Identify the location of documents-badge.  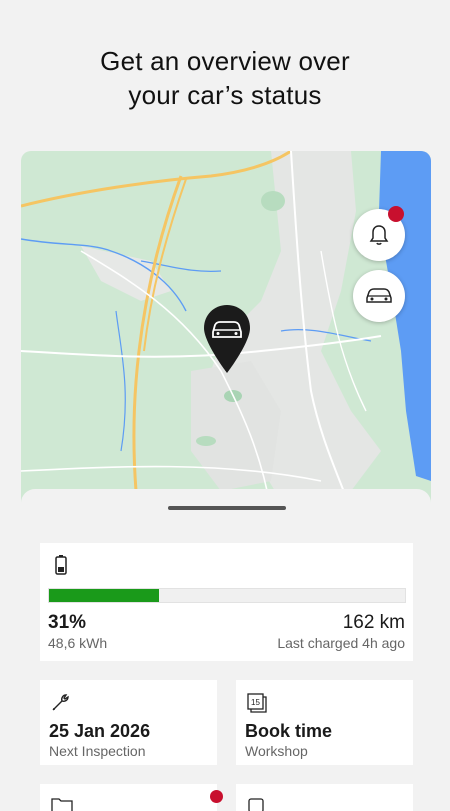
(216, 796).